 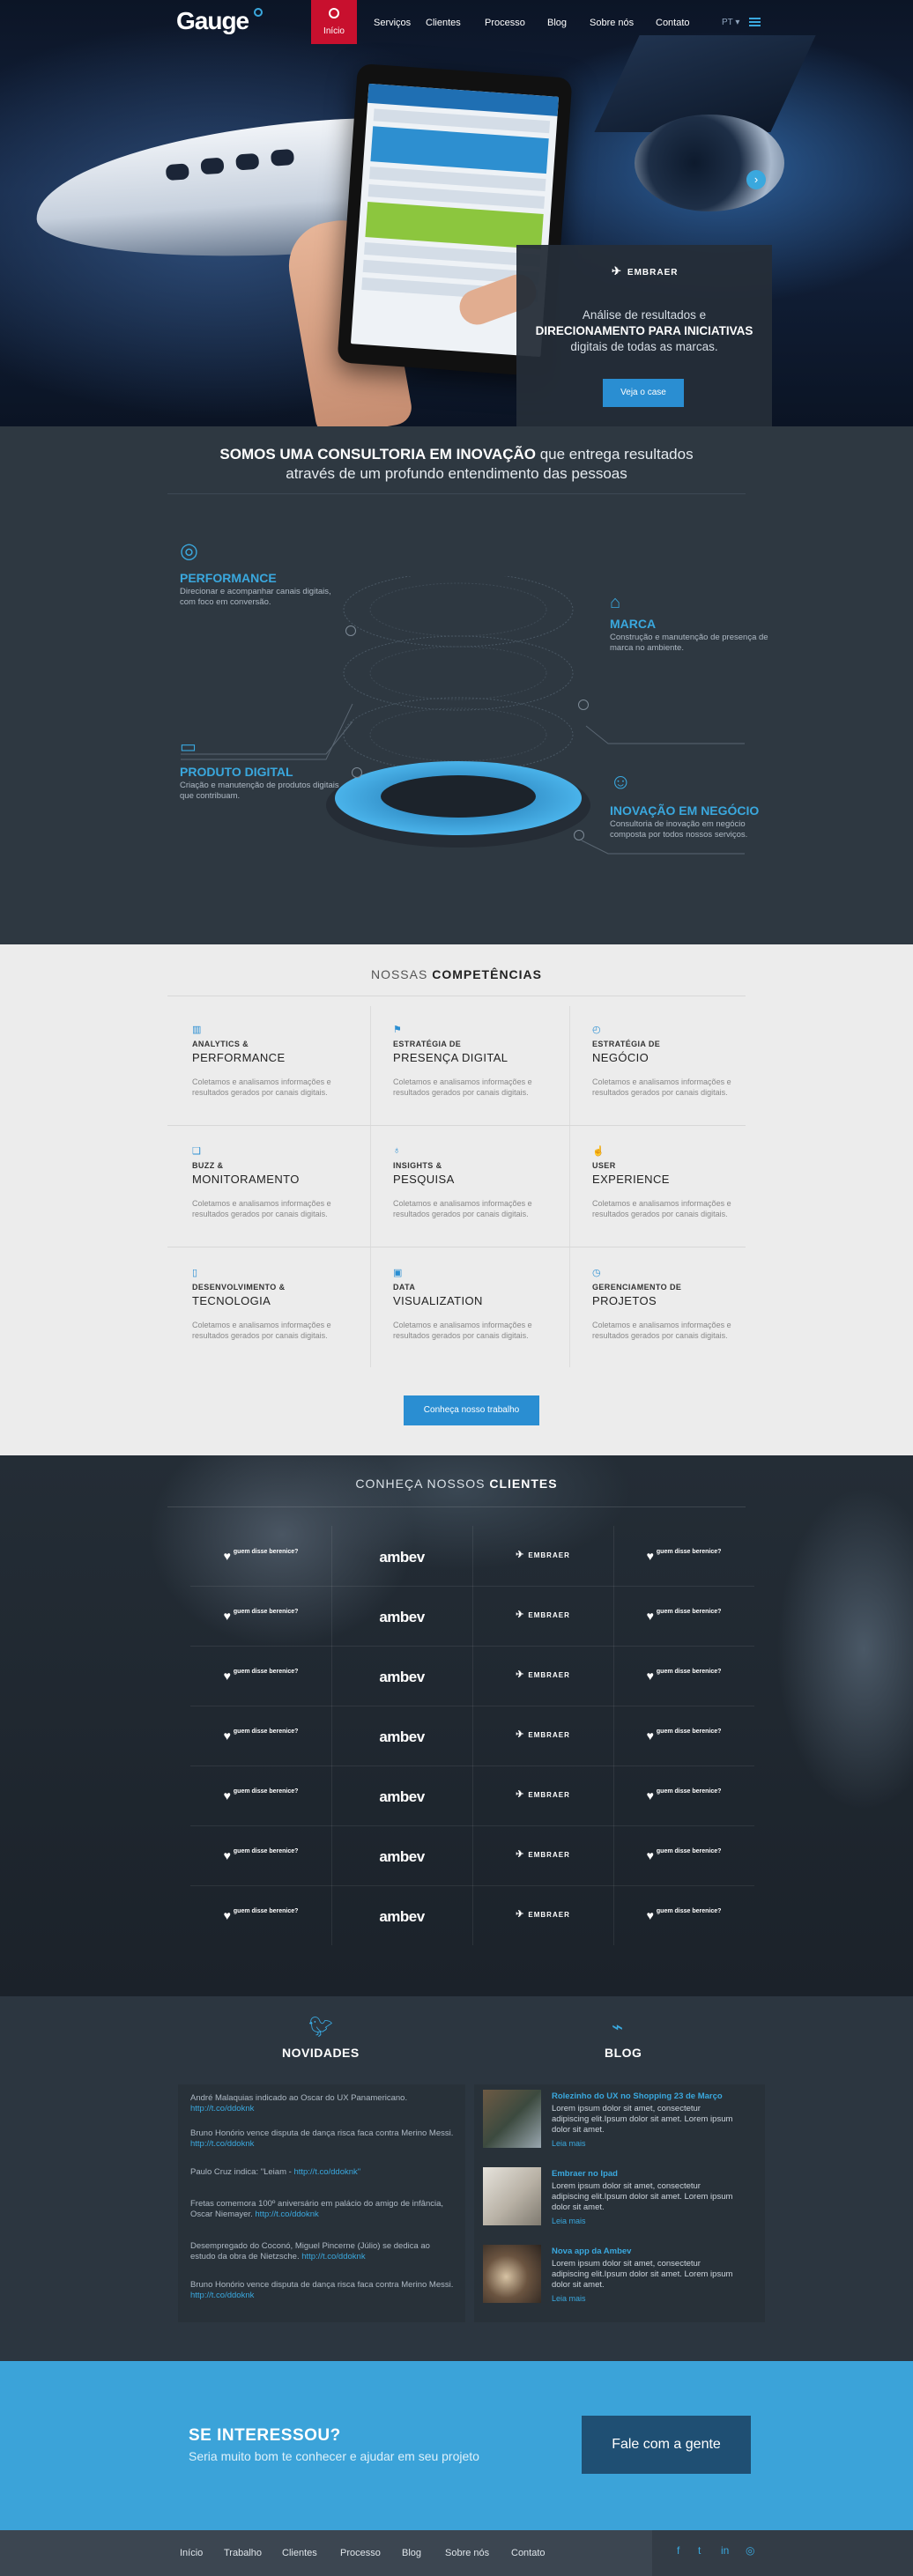 What do you see at coordinates (411, 2553) in the screenshot?
I see `footer-link-blog: Blog` at bounding box center [411, 2553].